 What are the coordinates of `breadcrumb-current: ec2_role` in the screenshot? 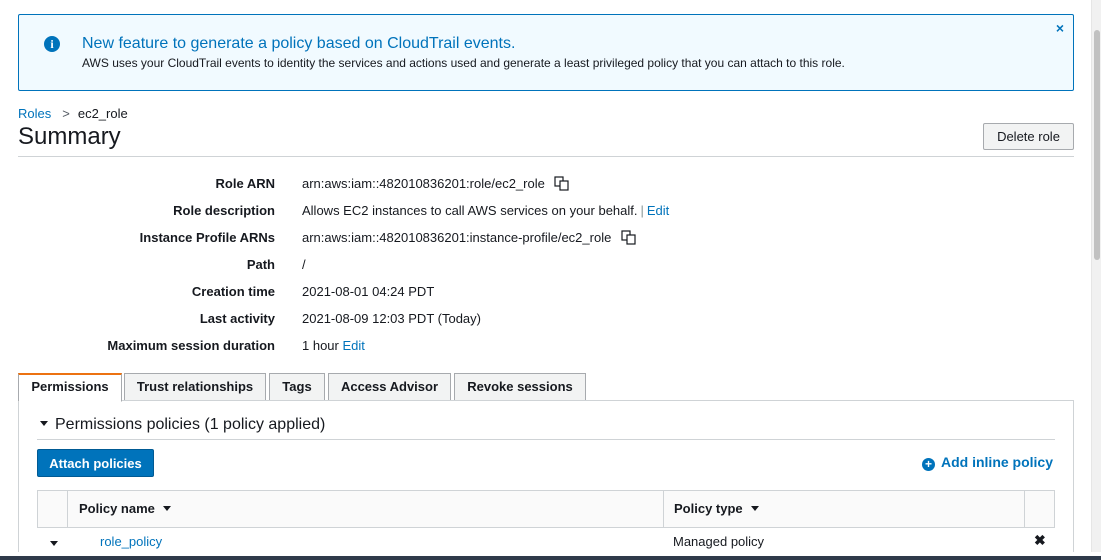 It's located at (102, 113).